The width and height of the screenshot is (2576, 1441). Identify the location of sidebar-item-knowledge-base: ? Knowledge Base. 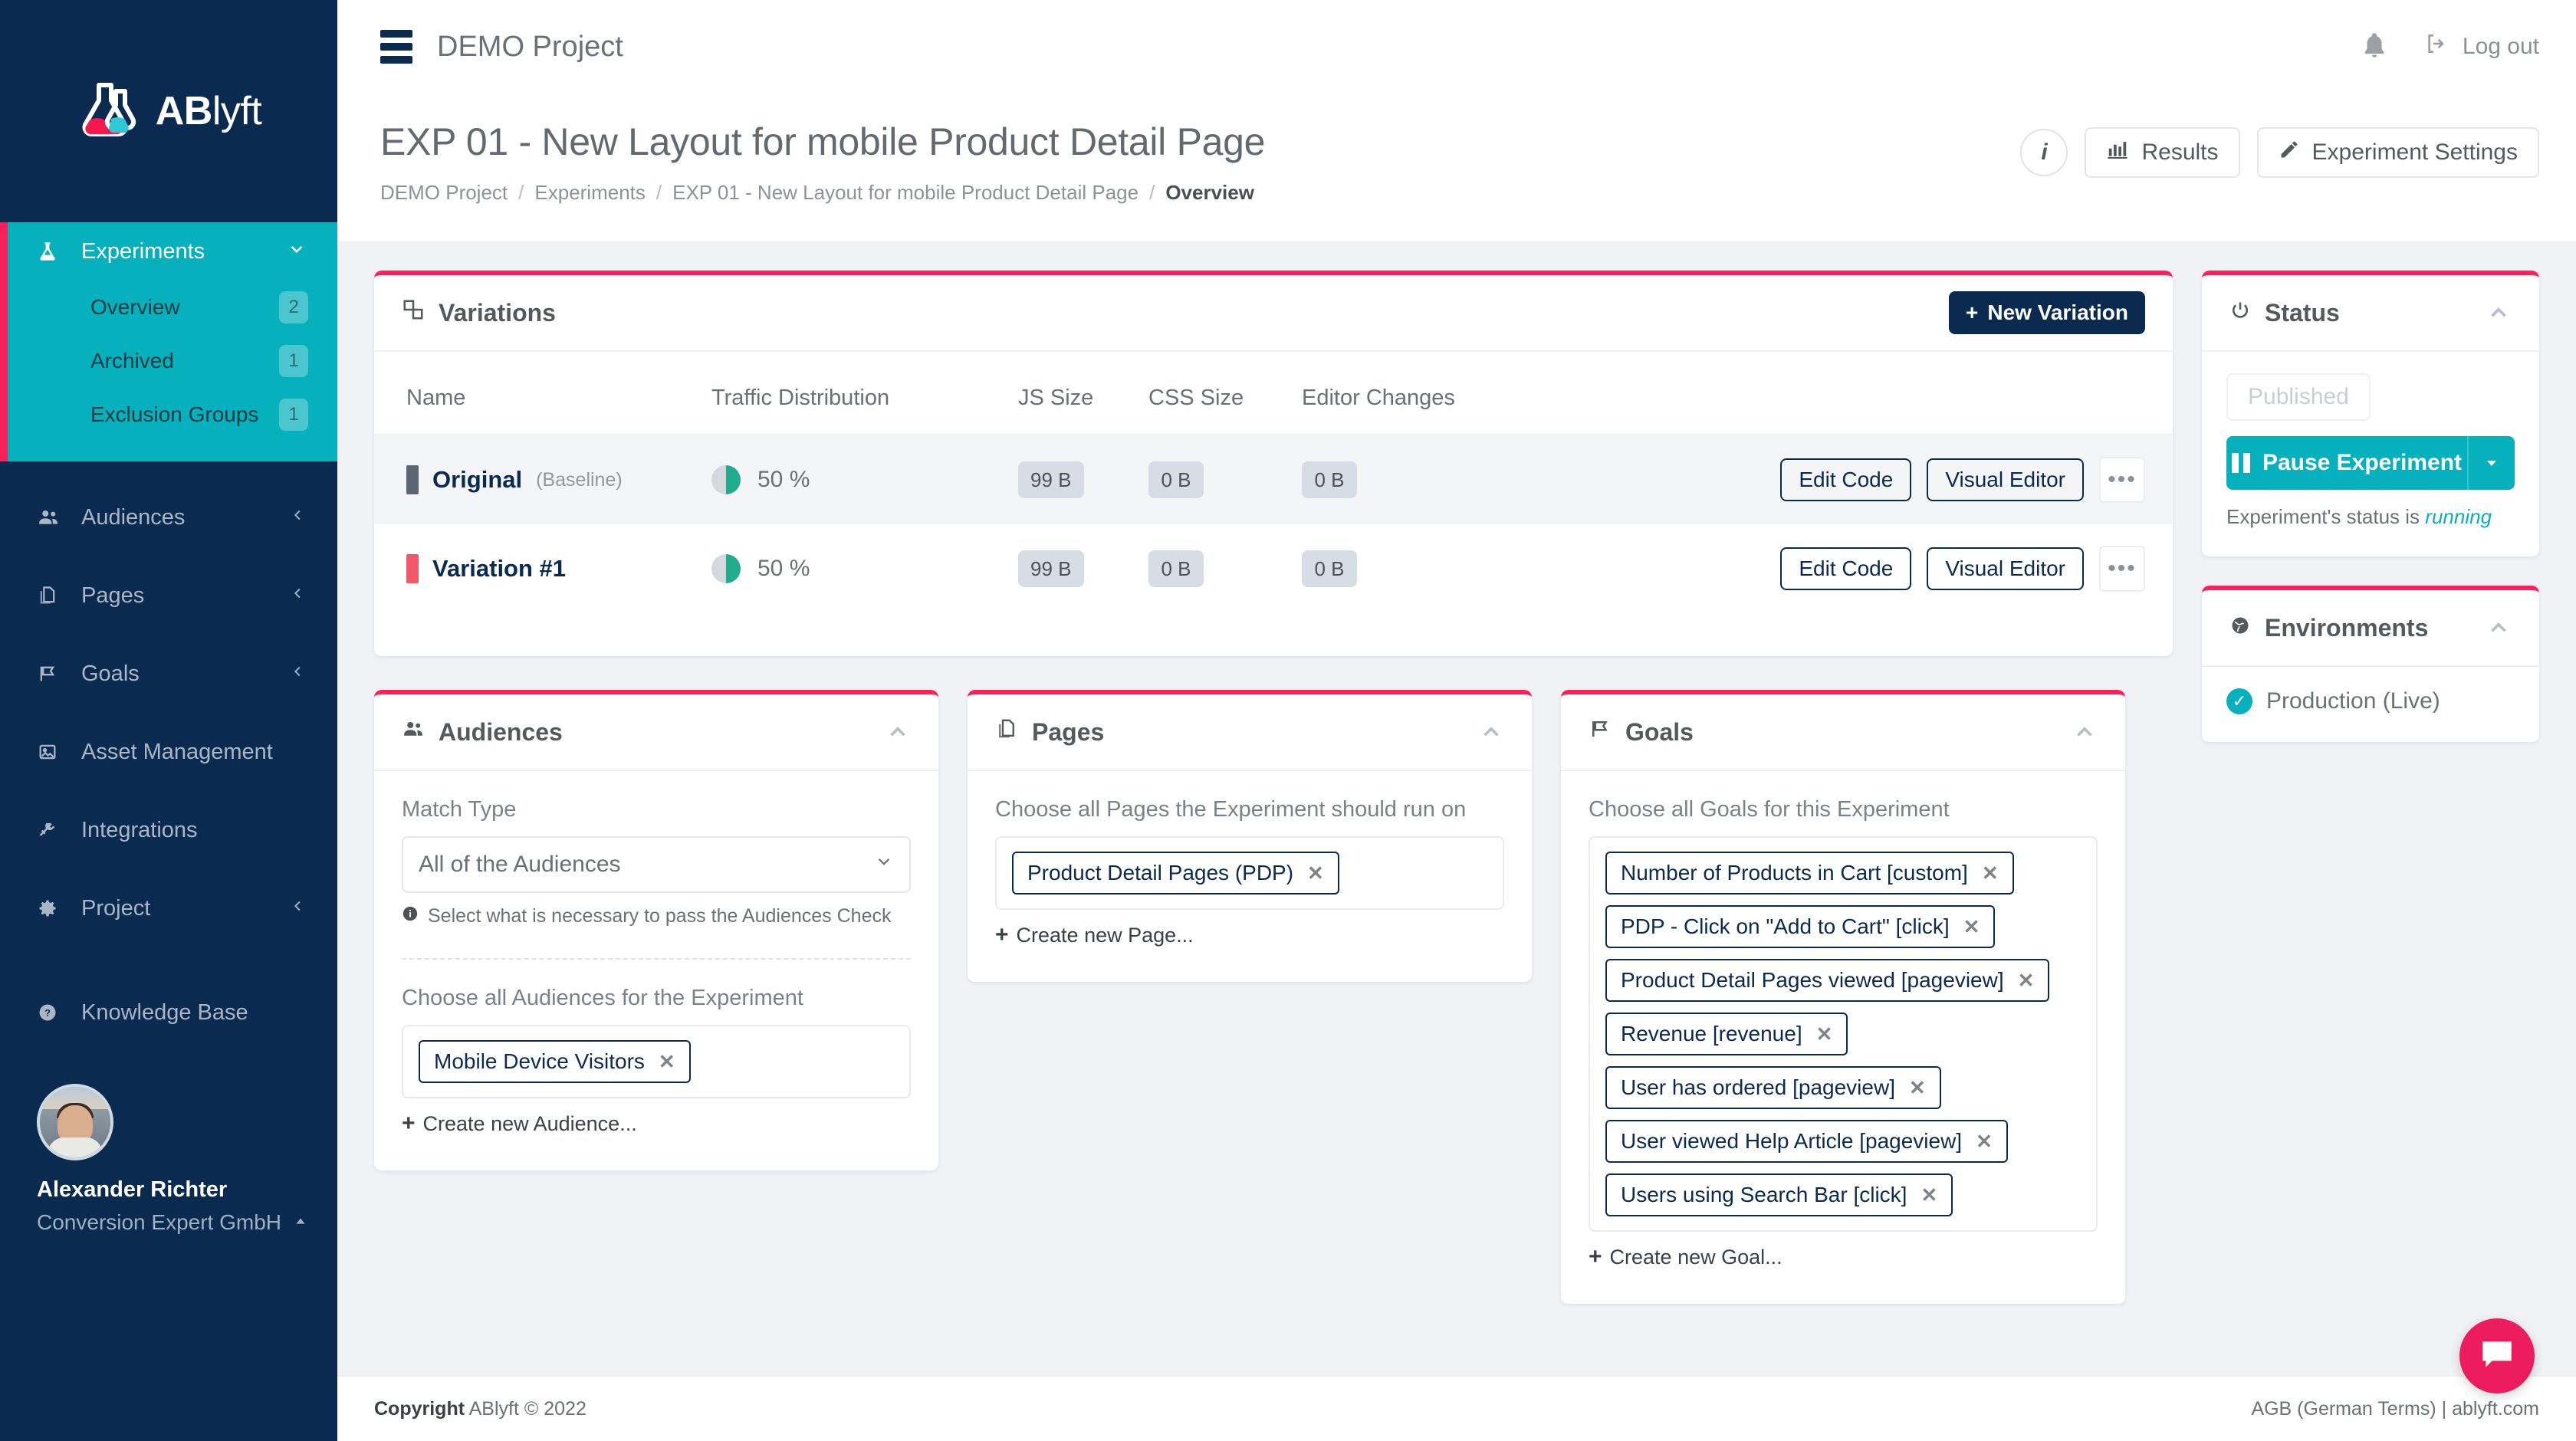
(169, 1013).